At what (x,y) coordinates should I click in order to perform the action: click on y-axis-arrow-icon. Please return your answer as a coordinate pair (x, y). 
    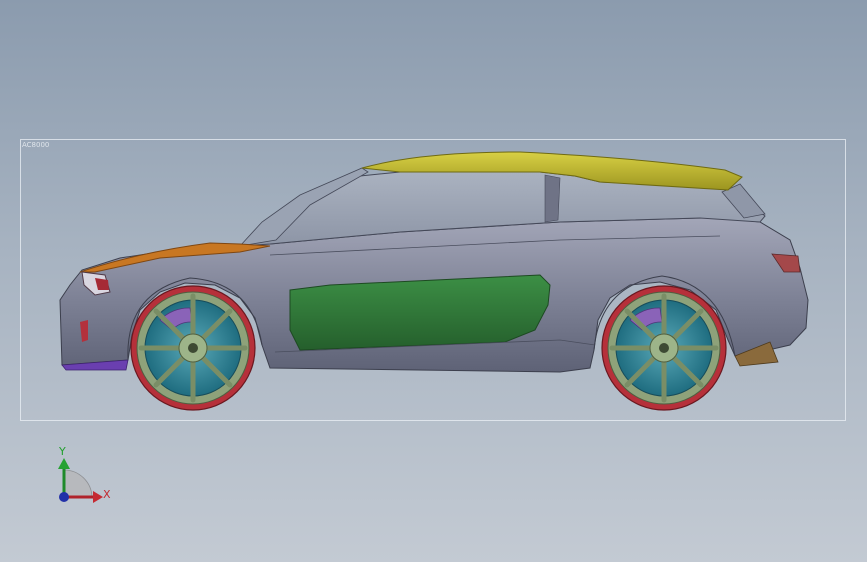
    Looking at the image, I should click on (64, 463).